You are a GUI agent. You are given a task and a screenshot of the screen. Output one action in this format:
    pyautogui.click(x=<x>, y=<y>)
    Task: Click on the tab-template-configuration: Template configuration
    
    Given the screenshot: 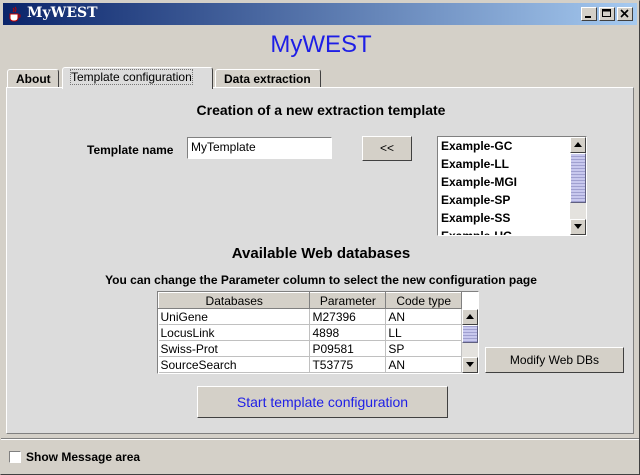 What is the action you would take?
    pyautogui.click(x=137, y=78)
    